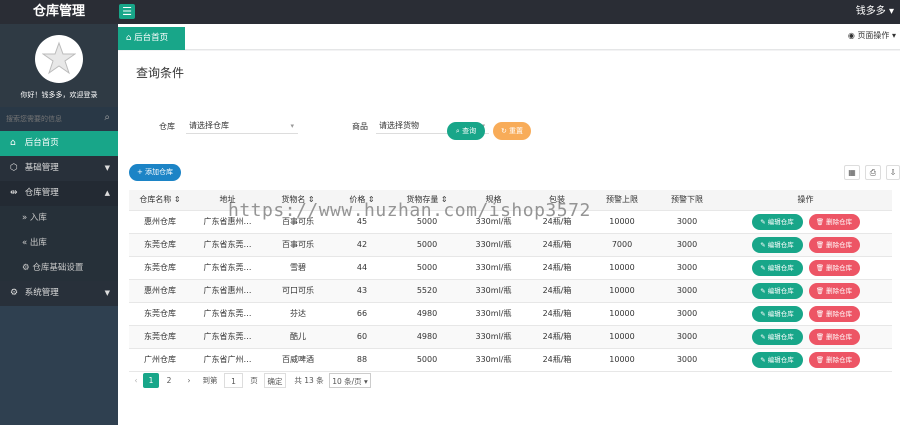 This screenshot has width=900, height=425. Describe the element at coordinates (427, 337) in the screenshot. I see `table-cell: 4980` at that location.